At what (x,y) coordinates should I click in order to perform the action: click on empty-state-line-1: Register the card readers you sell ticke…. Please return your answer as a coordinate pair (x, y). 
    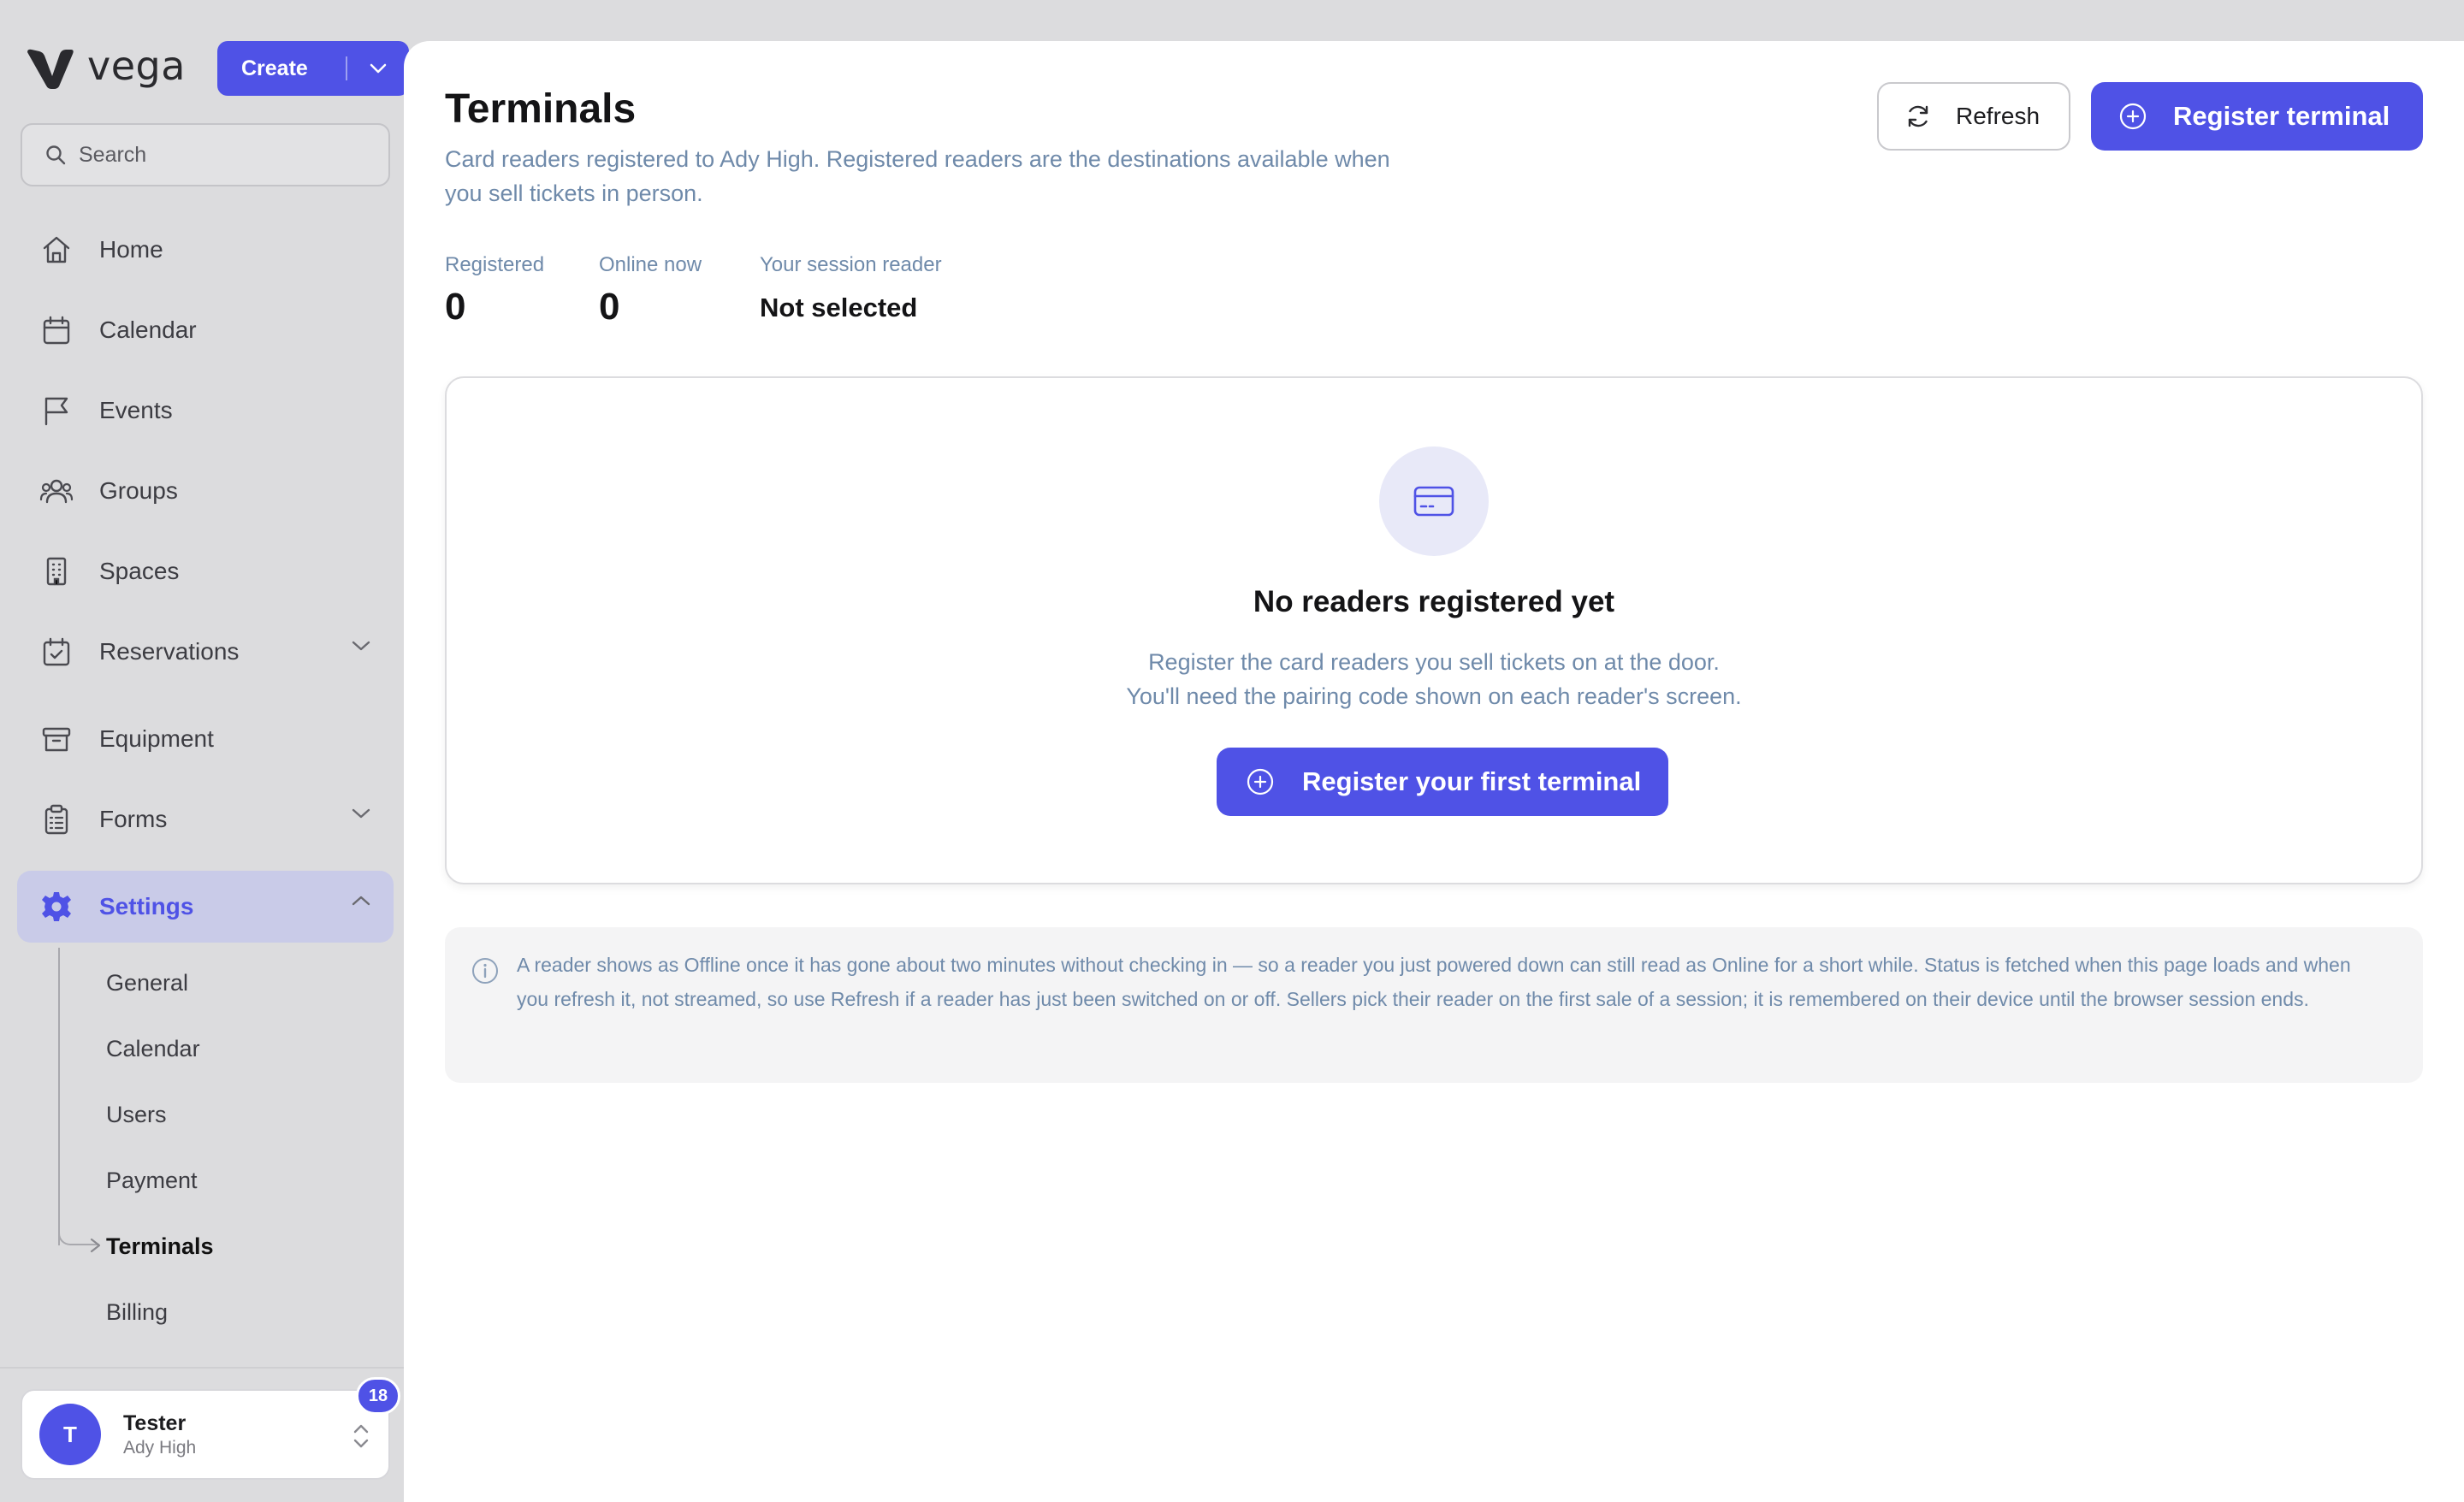
    Looking at the image, I should click on (1434, 662).